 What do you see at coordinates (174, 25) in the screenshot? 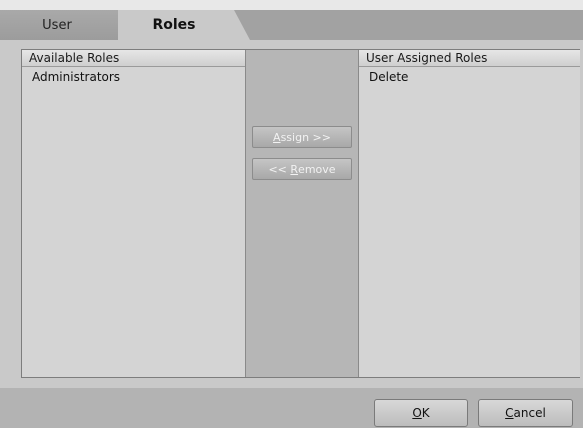
I see `tab-roles-label: Roles` at bounding box center [174, 25].